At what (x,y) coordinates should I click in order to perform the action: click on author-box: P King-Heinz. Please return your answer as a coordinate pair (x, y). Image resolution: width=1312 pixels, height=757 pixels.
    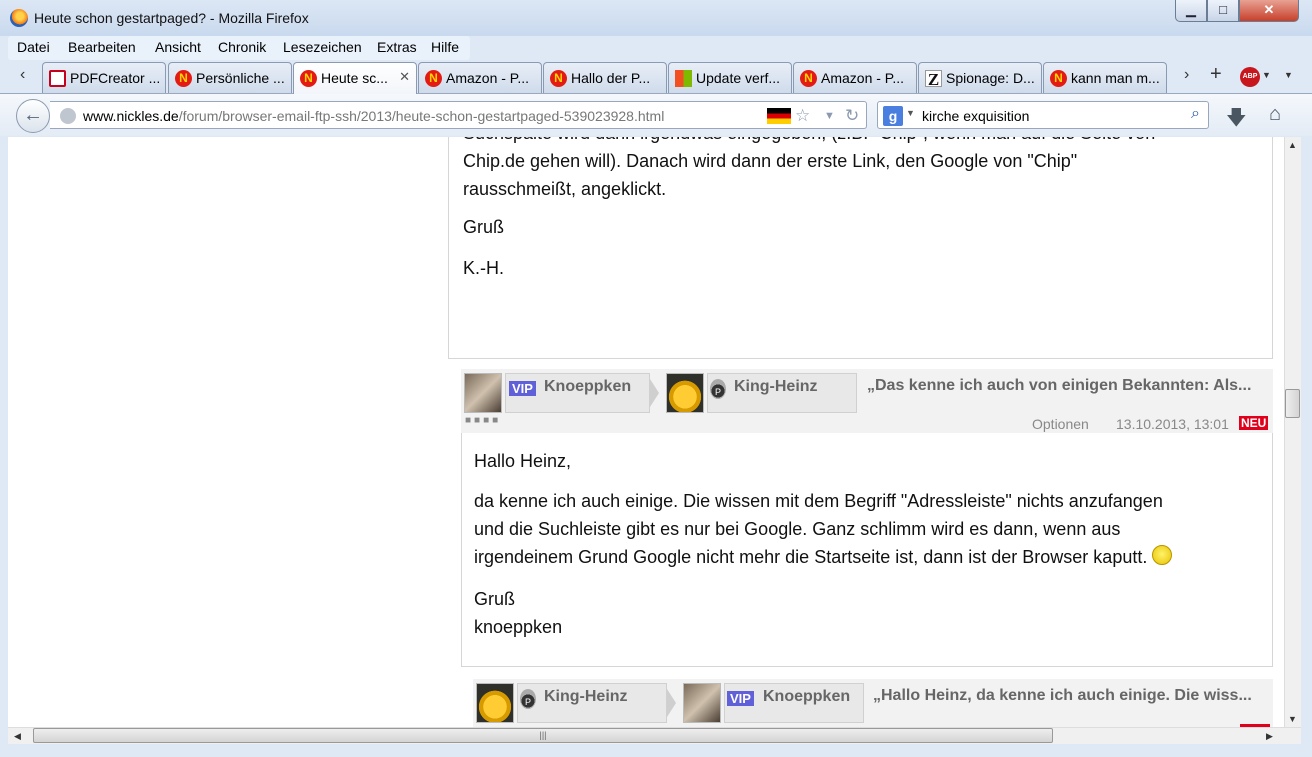
    Looking at the image, I should click on (592, 703).